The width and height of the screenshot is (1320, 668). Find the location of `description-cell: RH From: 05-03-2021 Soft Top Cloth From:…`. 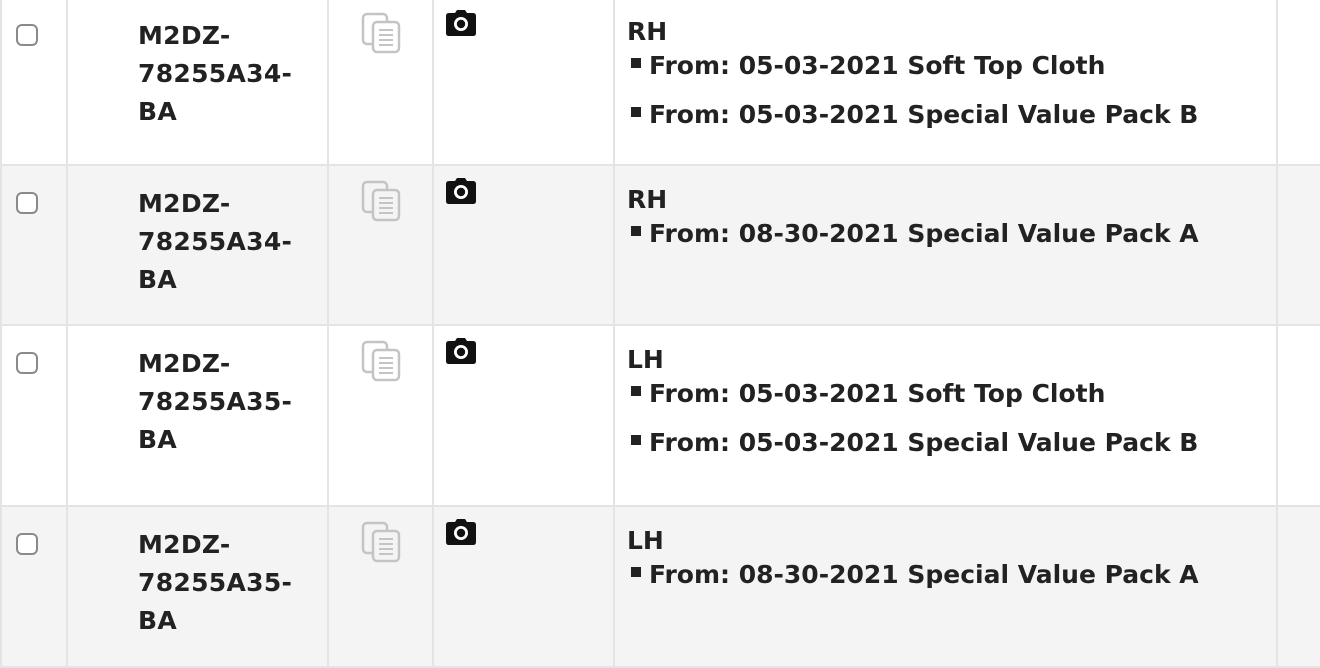

description-cell: RH From: 05-03-2021 Soft Top Cloth From:… is located at coordinates (946, 82).